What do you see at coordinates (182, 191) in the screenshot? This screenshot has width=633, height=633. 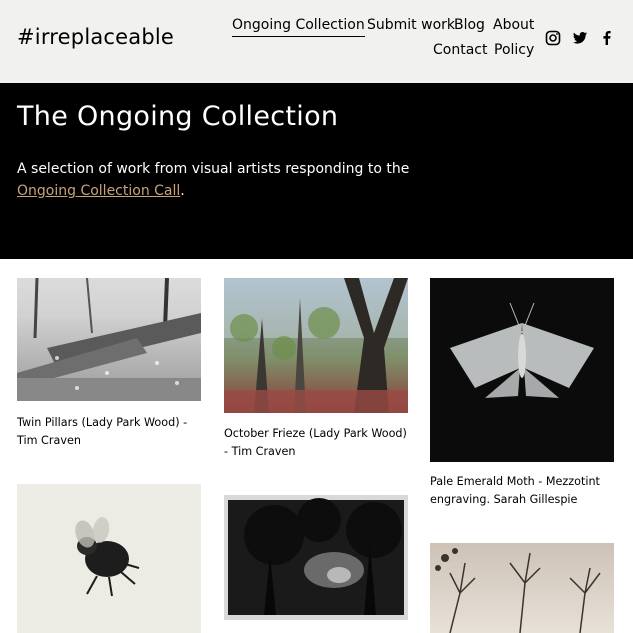 I see `hero-intro-suffix: .` at bounding box center [182, 191].